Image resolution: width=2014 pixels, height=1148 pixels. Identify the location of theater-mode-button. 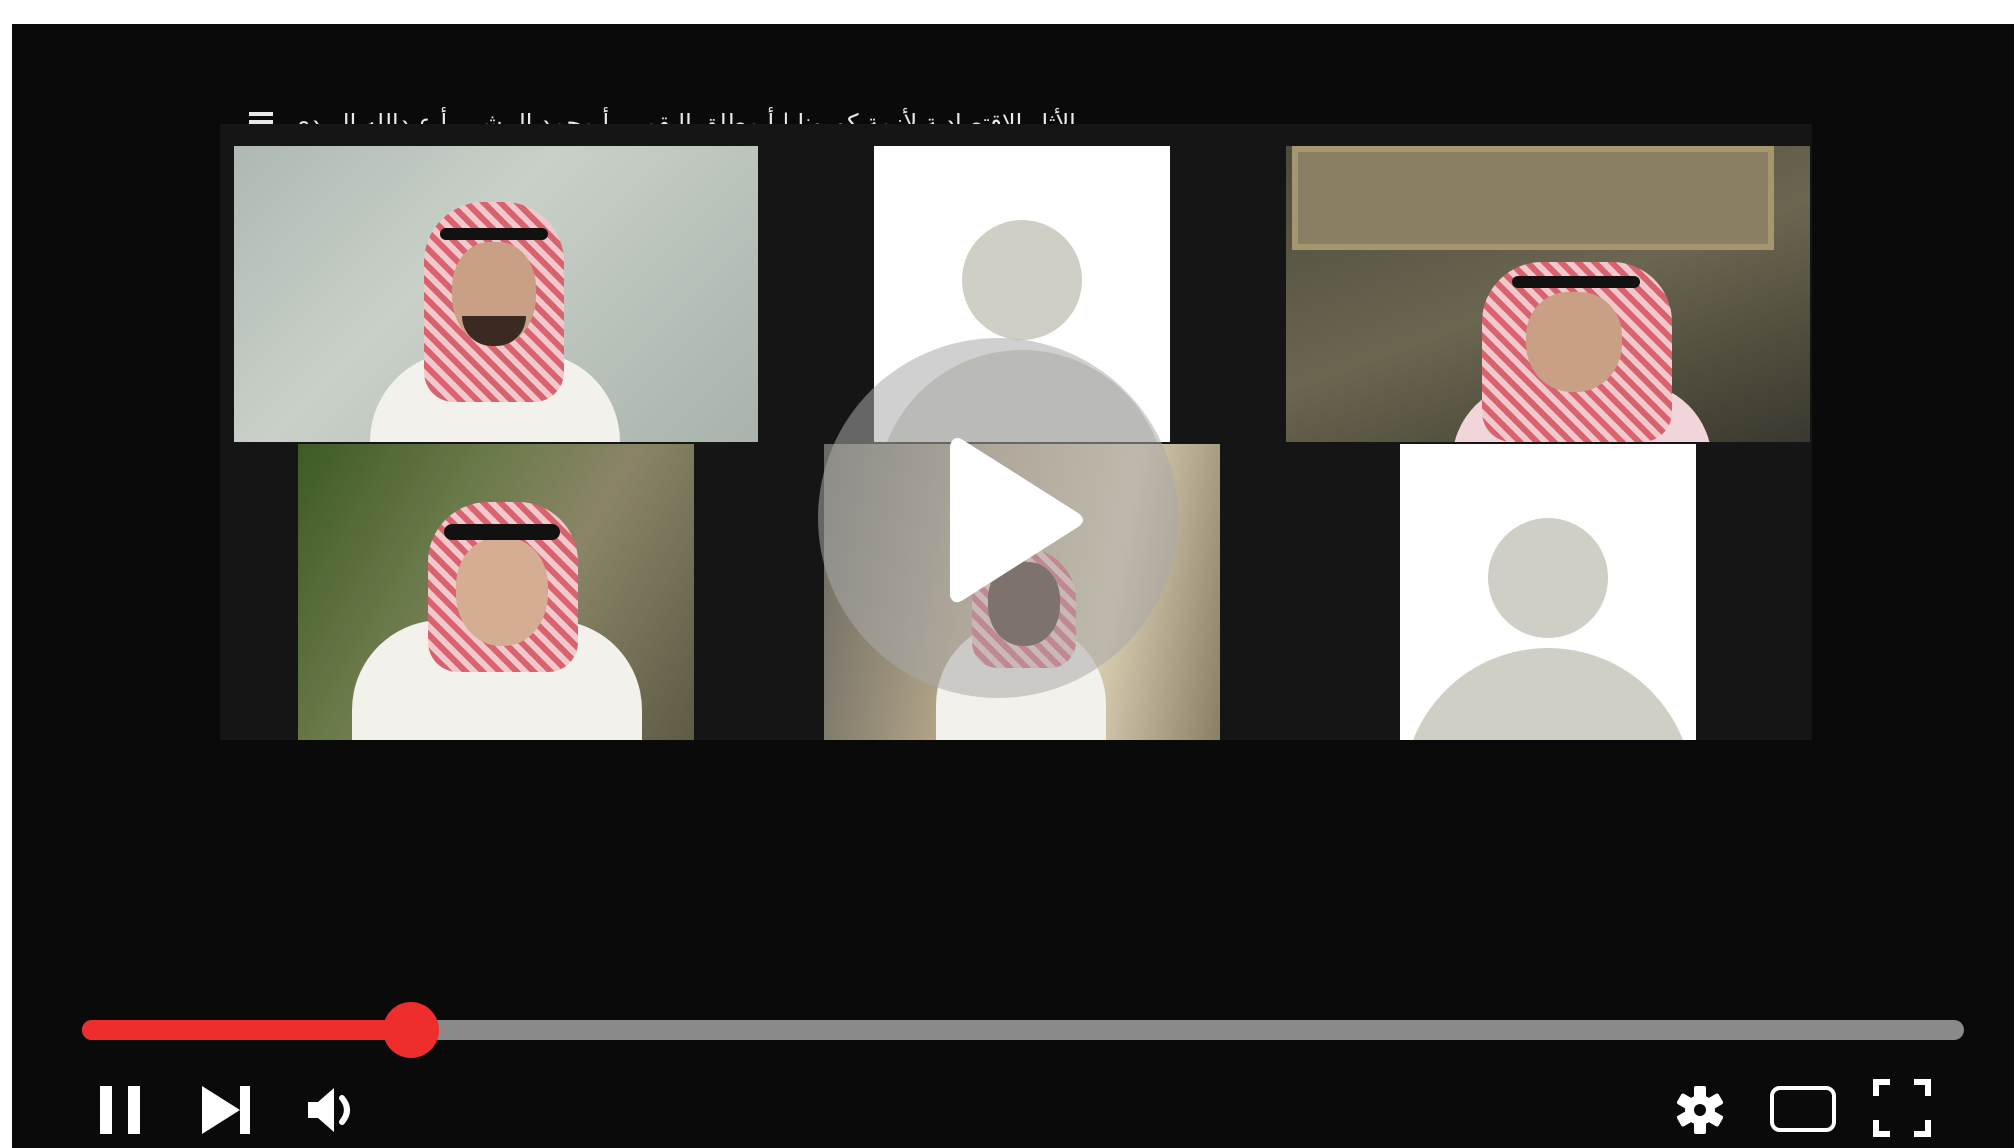
(1804, 1110).